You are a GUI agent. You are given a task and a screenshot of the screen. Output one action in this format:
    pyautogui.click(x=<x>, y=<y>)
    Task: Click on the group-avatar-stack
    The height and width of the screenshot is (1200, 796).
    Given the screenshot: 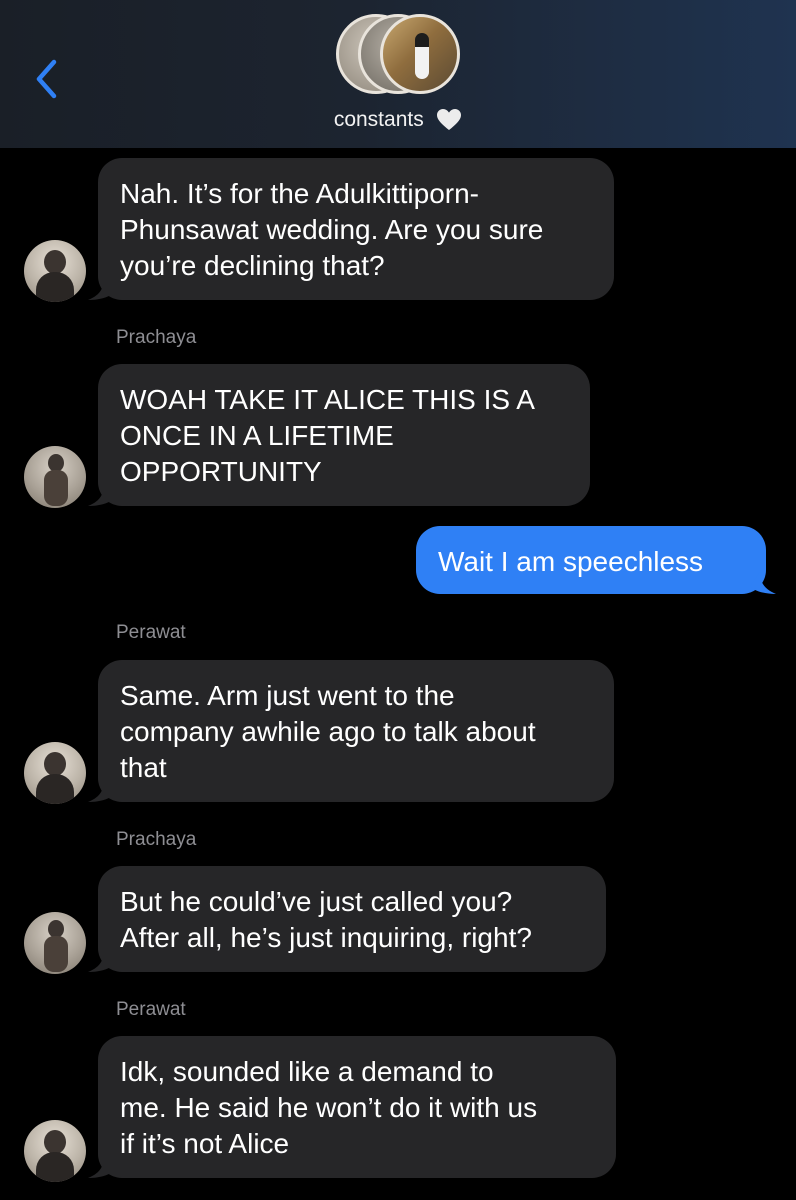 What is the action you would take?
    pyautogui.click(x=398, y=56)
    